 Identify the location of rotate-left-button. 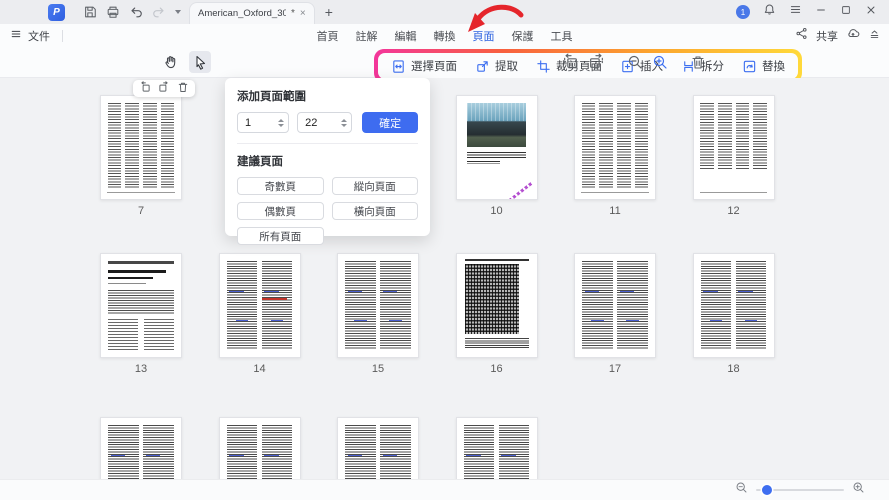
(570, 64).